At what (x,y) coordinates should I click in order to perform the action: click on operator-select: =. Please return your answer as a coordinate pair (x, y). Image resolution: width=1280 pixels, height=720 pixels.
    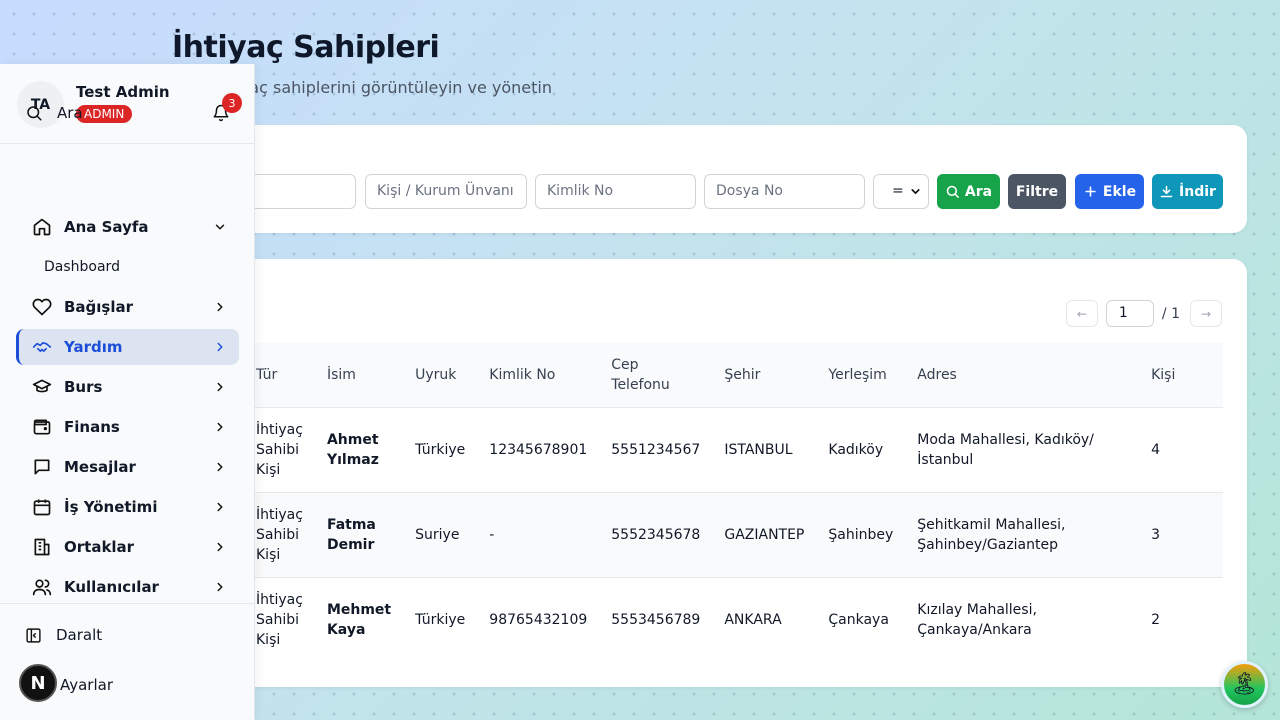
    Looking at the image, I should click on (901, 191).